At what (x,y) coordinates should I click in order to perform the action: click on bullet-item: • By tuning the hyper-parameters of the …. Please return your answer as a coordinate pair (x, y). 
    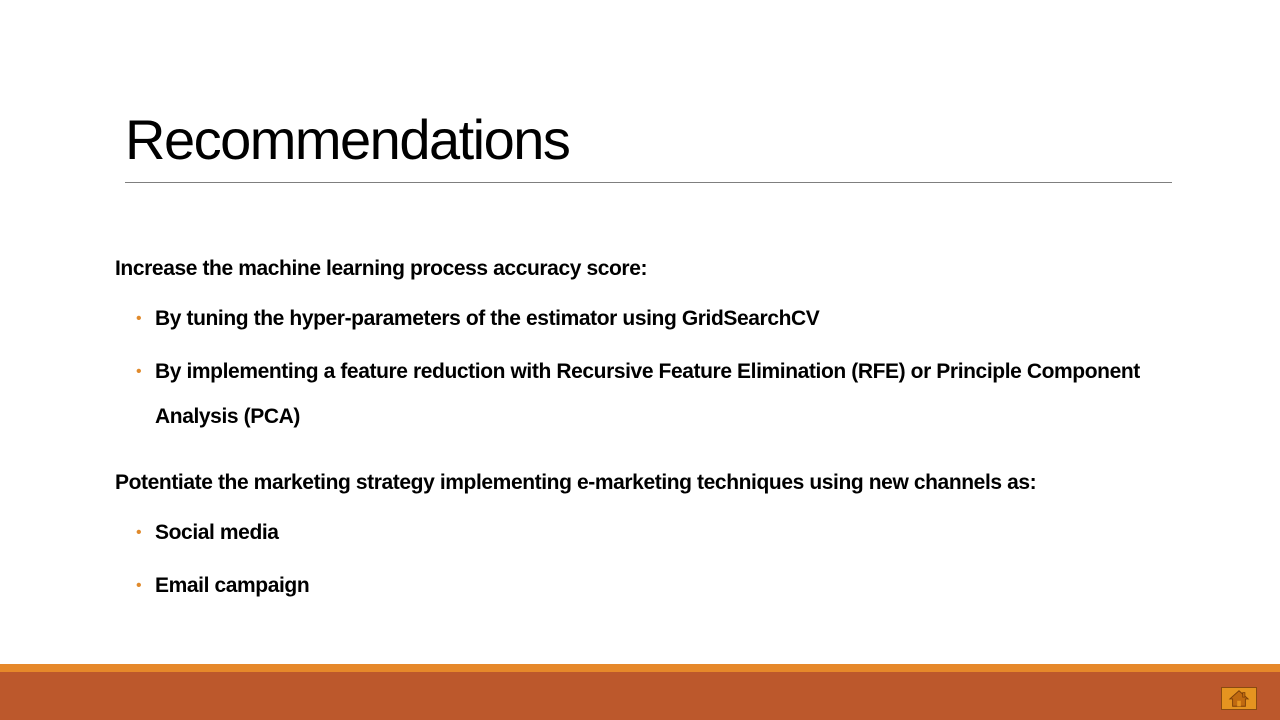
    Looking at the image, I should click on (665, 318).